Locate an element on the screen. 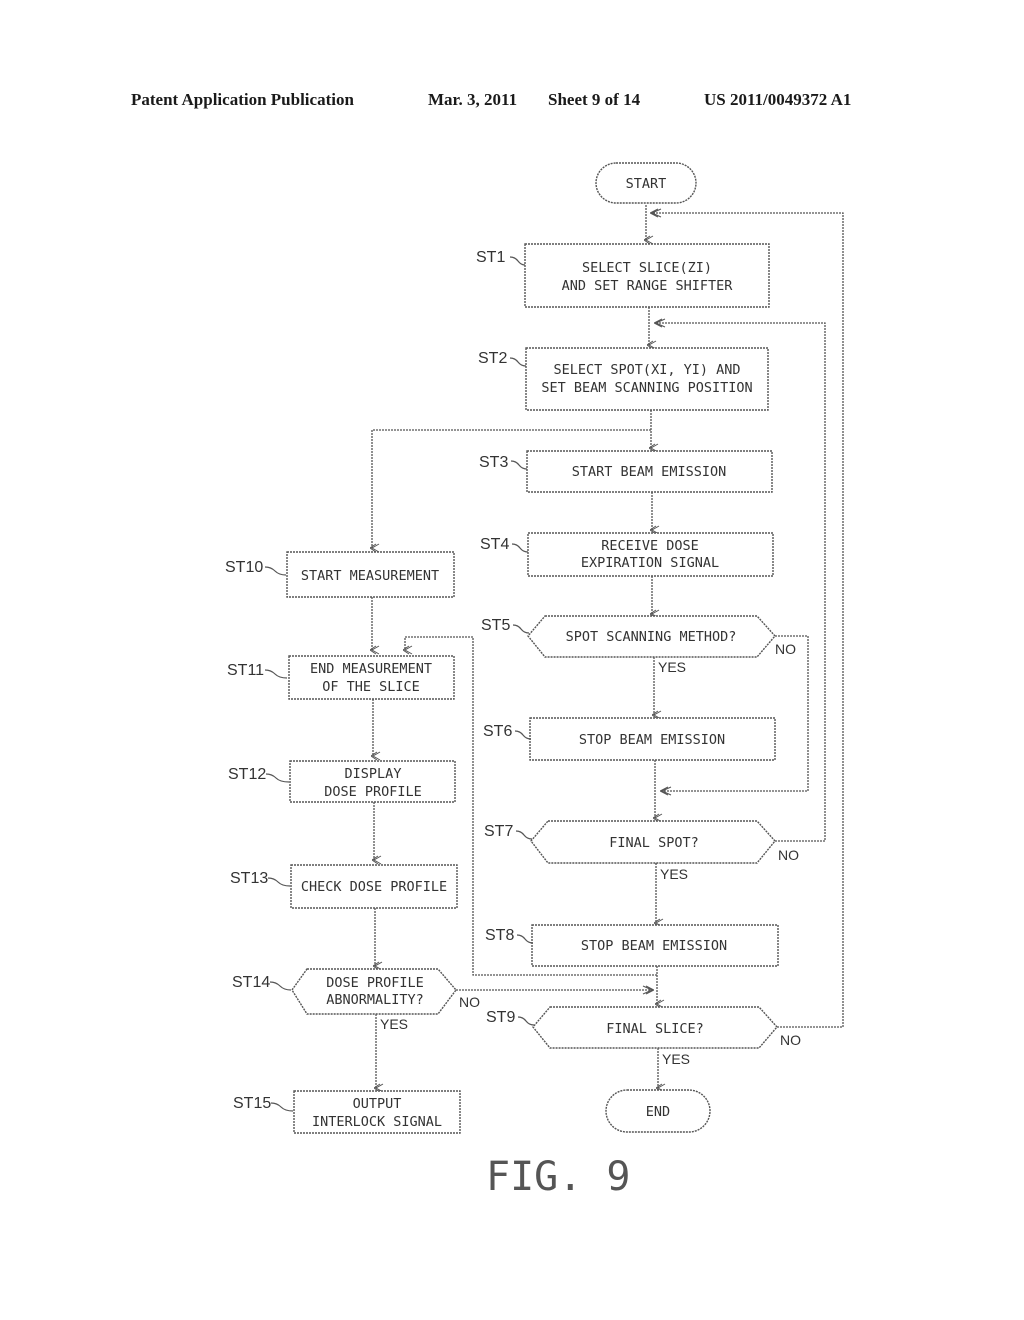  step-id-st13: ST13 is located at coordinates (249, 878).